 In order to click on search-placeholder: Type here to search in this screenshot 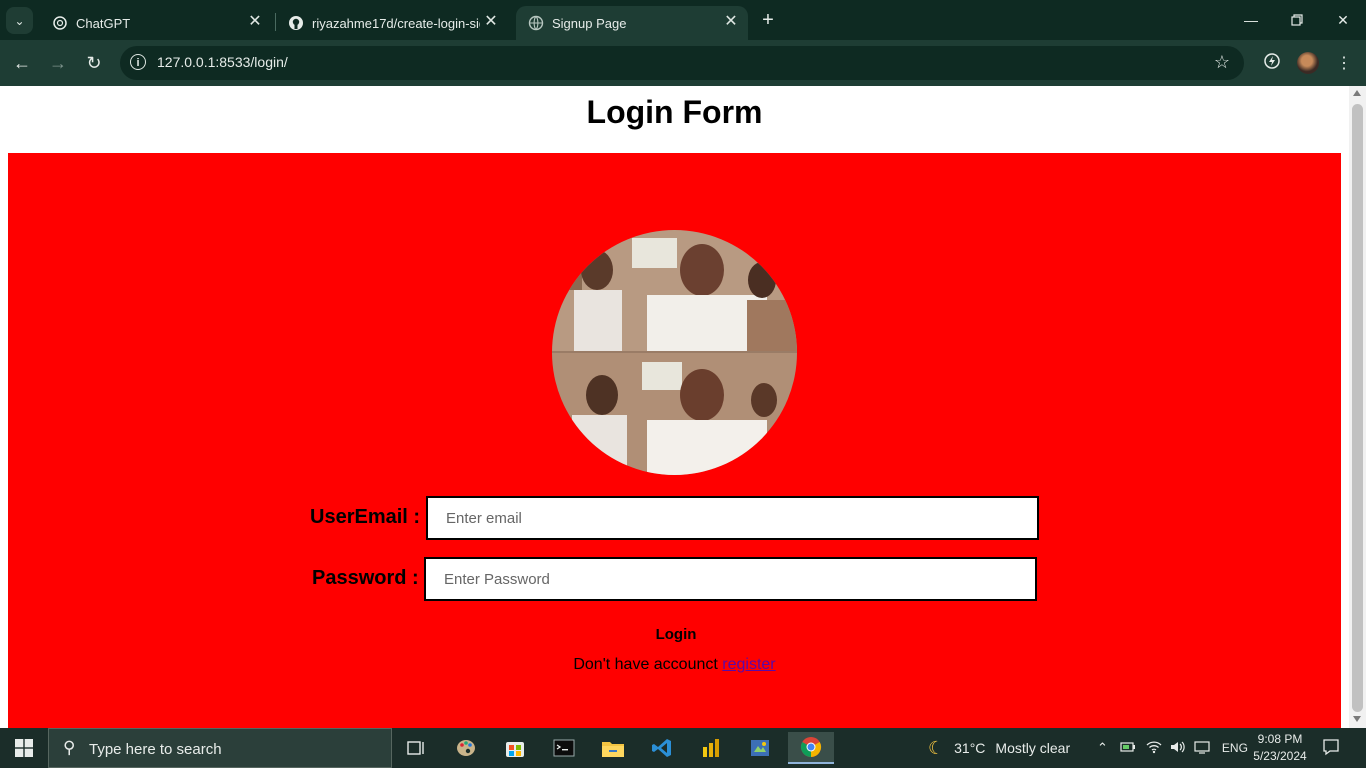, I will do `click(155, 749)`.